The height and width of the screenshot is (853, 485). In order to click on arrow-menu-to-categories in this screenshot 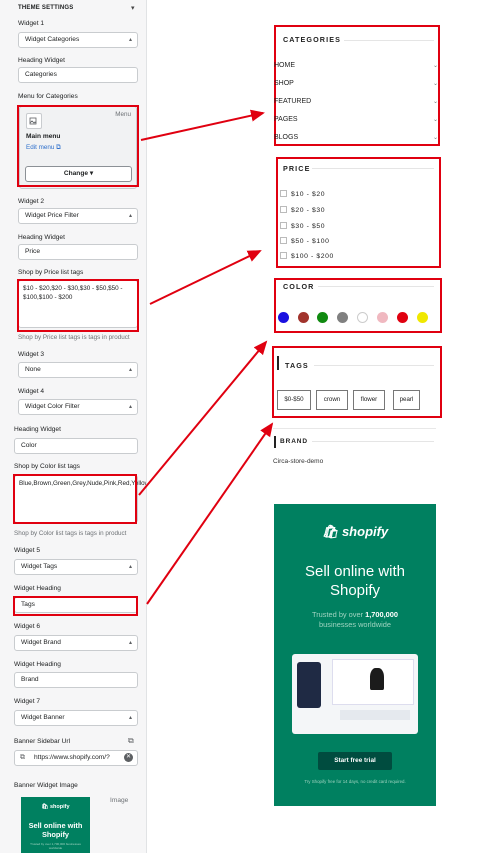, I will do `click(202, 125)`.